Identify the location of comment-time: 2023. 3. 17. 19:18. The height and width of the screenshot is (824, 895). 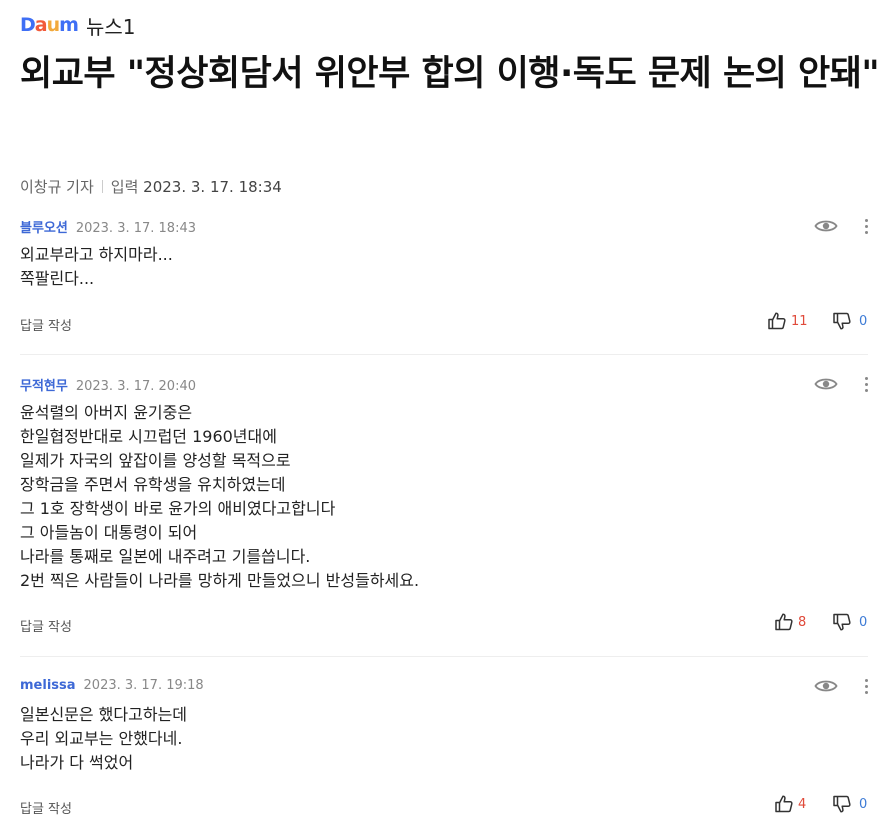
(143, 685).